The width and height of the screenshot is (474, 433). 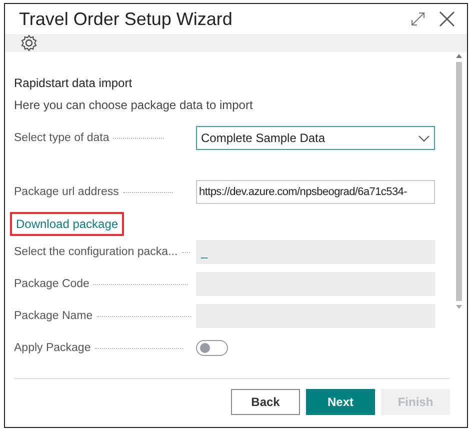 I want to click on field-label: Package Code, so click(x=52, y=284).